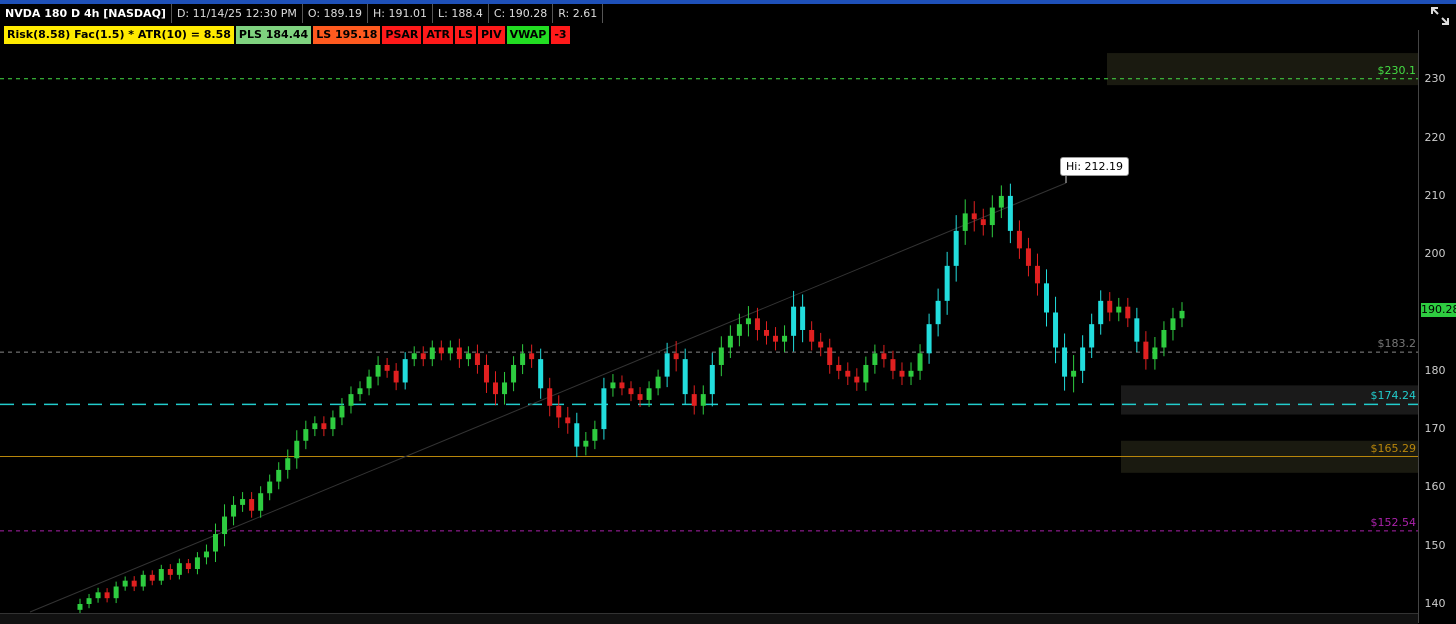 This screenshot has height=624, width=1456. I want to click on price-tick-label: 230, so click(1435, 79).